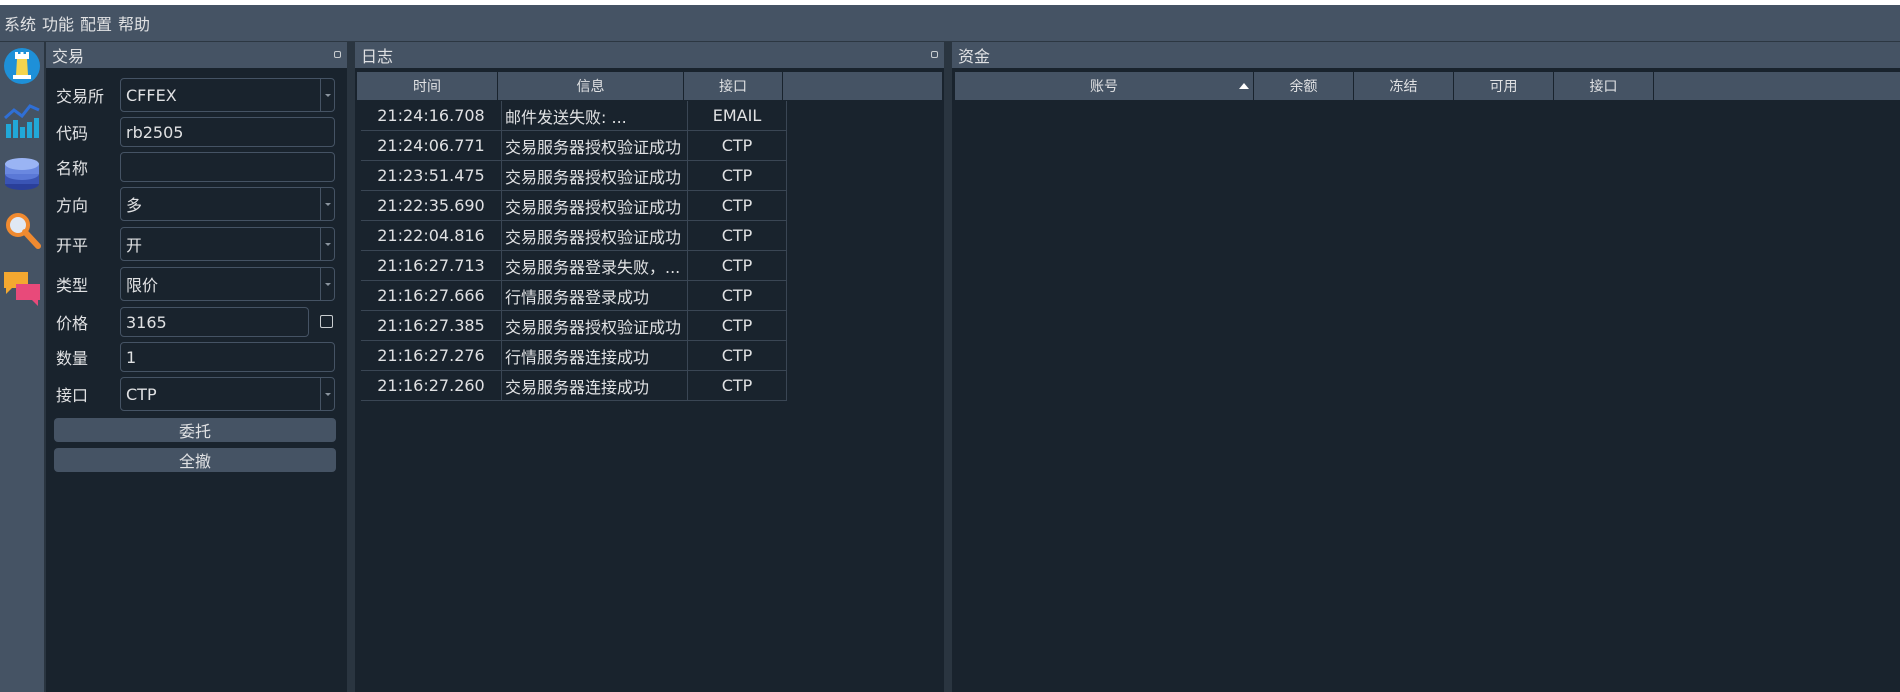 This screenshot has height=692, width=1900. What do you see at coordinates (1604, 86) in the screenshot?
I see `account-col-gateway: 接口` at bounding box center [1604, 86].